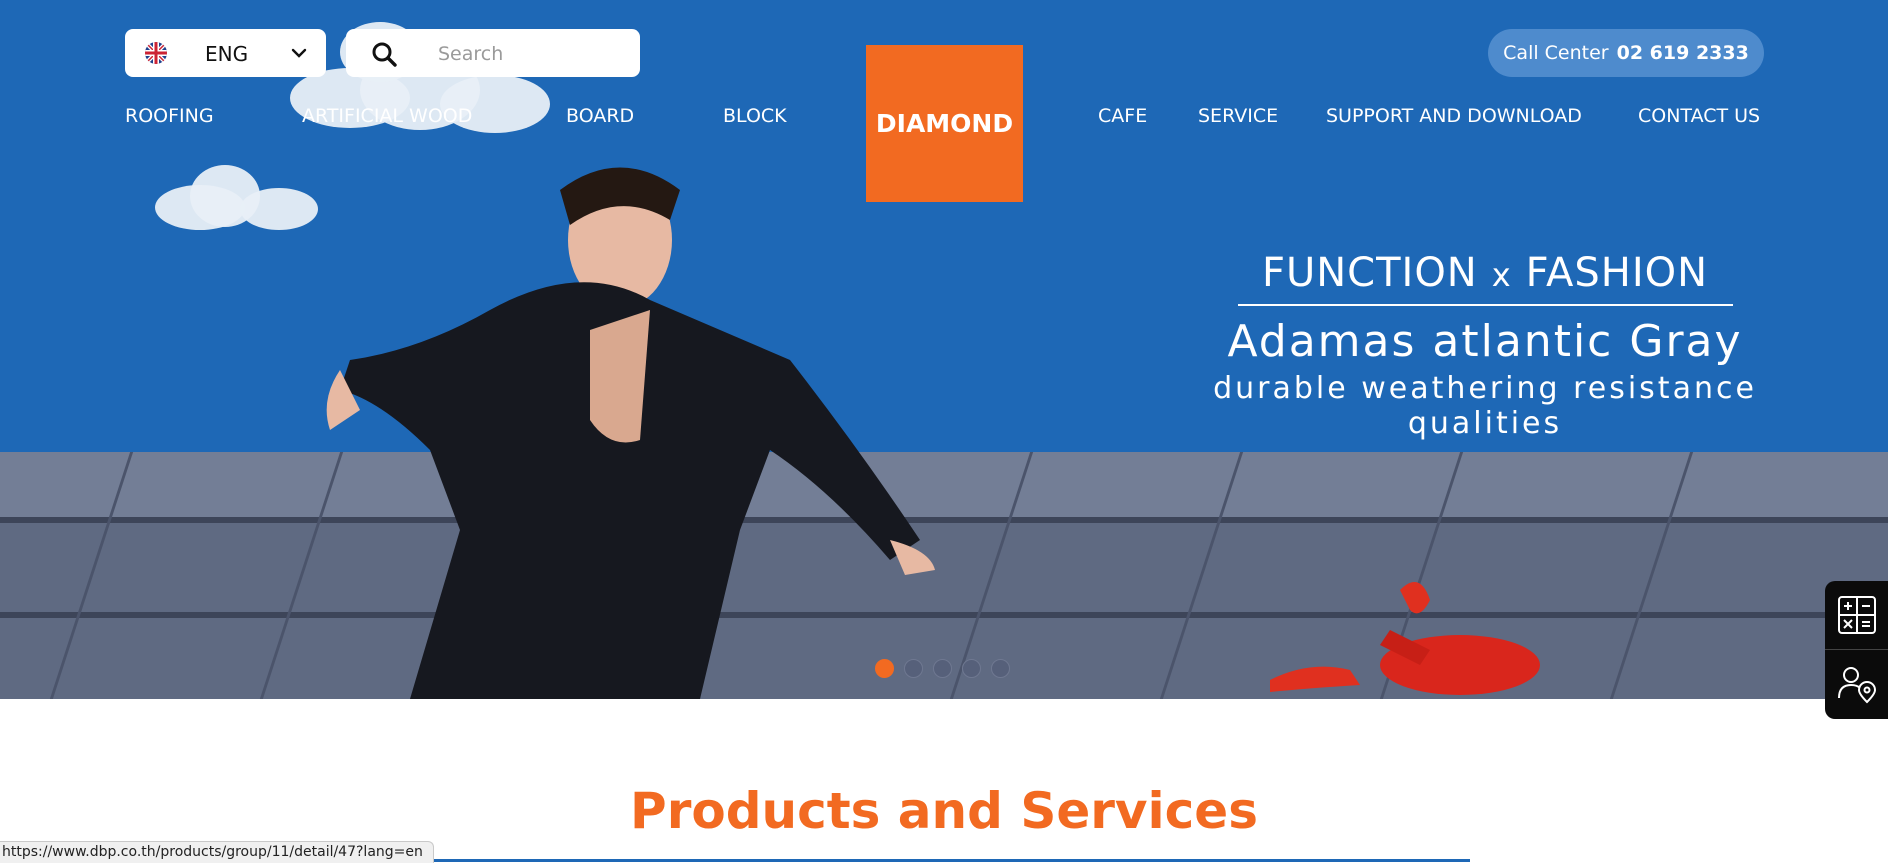  Describe the element at coordinates (1699, 116) in the screenshot. I see `nav-contact-us: CONTACT US` at that location.